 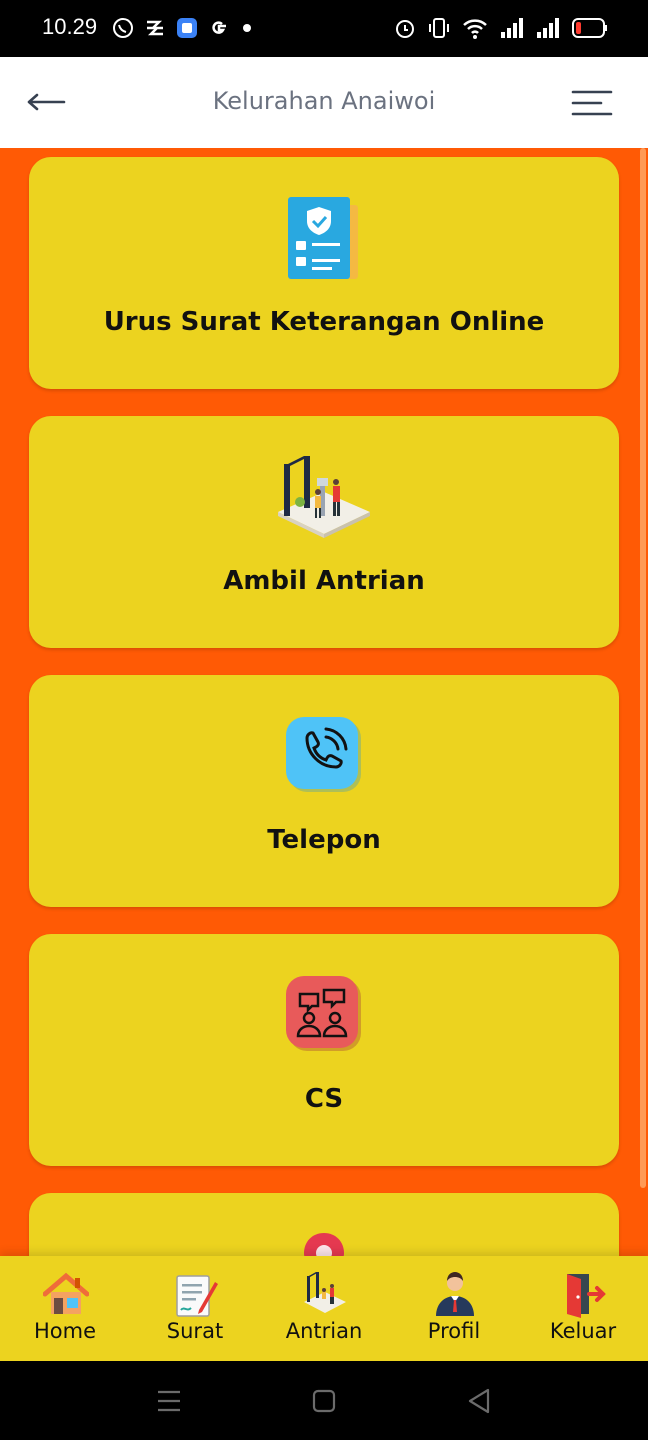 I want to click on google-icon, so click(x=219, y=27).